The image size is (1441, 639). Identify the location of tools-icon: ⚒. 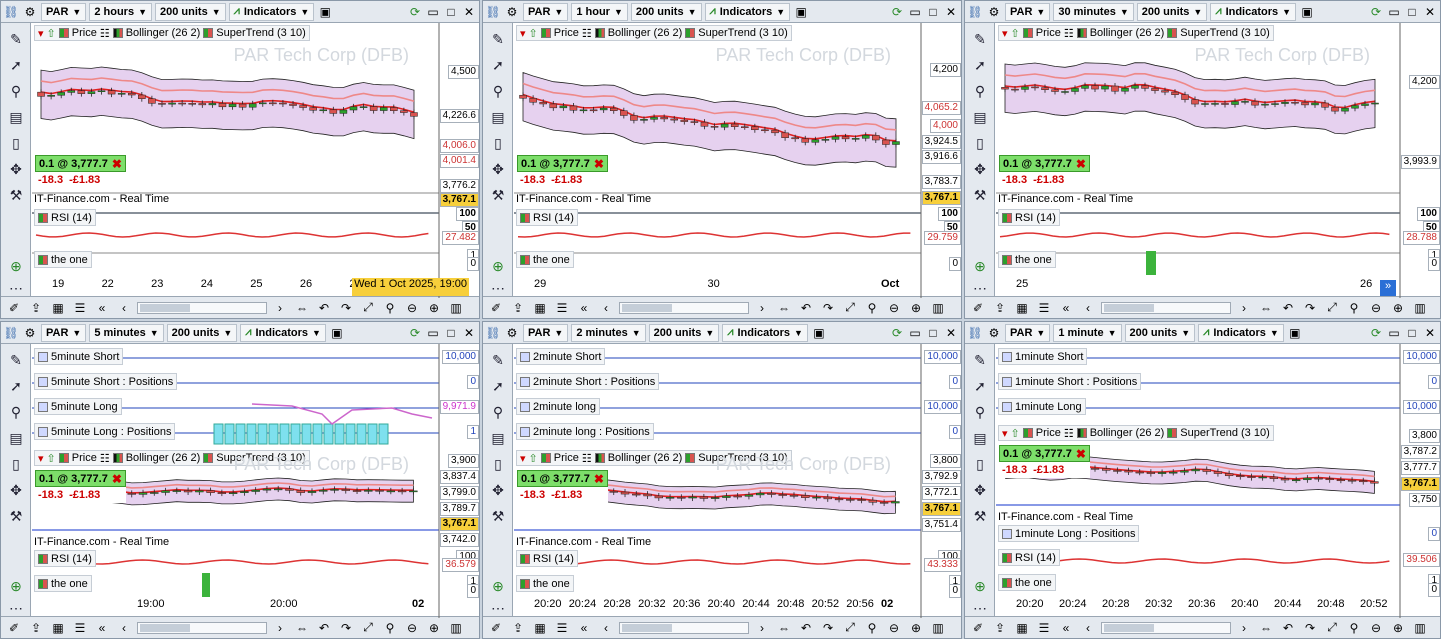
(498, 516).